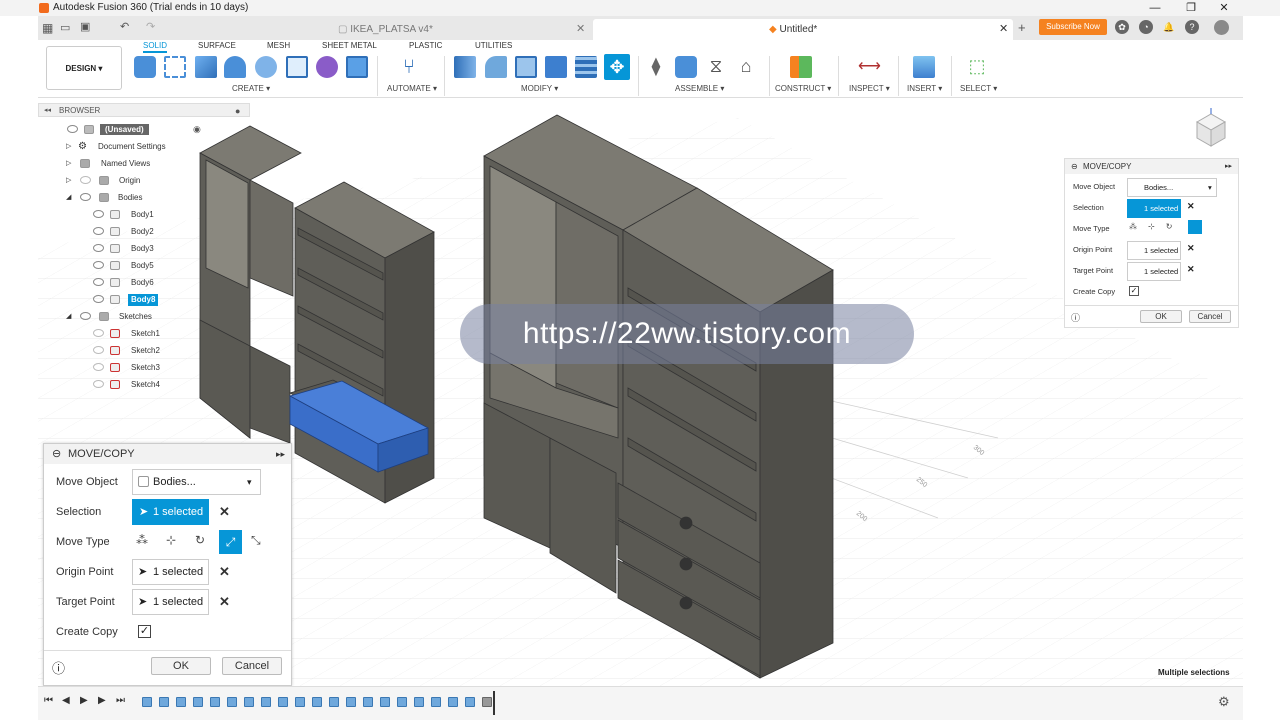 The width and height of the screenshot is (1280, 720). What do you see at coordinates (494, 703) in the screenshot?
I see `timeline-marker` at bounding box center [494, 703].